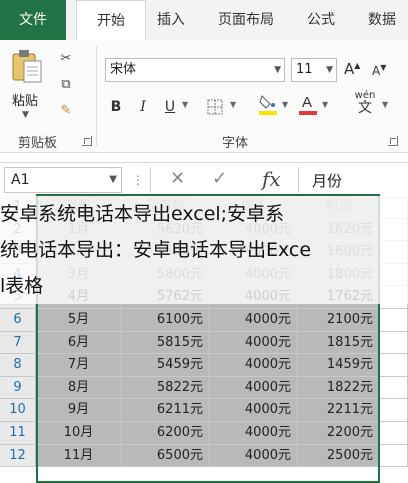 The width and height of the screenshot is (408, 483). What do you see at coordinates (171, 20) in the screenshot?
I see `tab-insert: 插入` at bounding box center [171, 20].